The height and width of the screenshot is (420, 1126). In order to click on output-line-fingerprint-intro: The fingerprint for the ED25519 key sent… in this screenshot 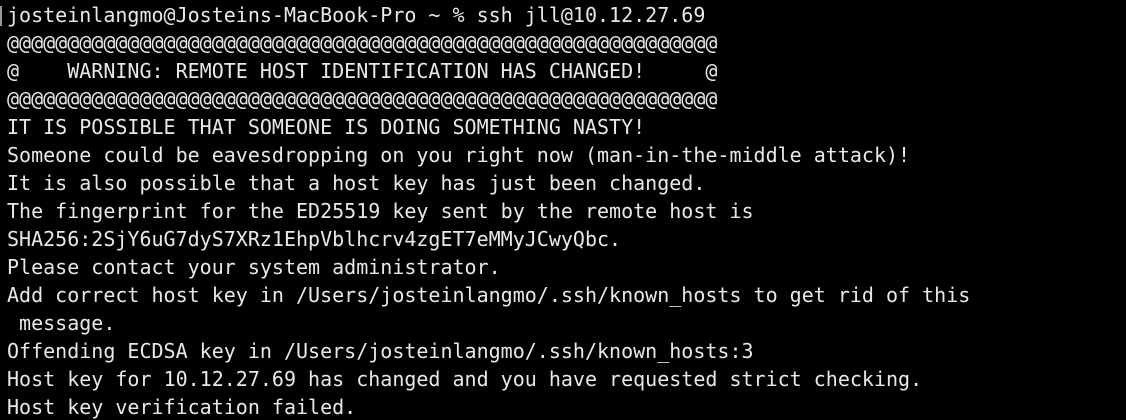, I will do `click(380, 211)`.